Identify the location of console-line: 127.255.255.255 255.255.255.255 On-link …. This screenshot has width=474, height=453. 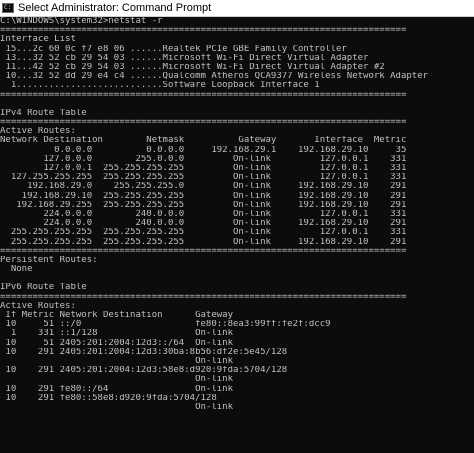
(203, 178).